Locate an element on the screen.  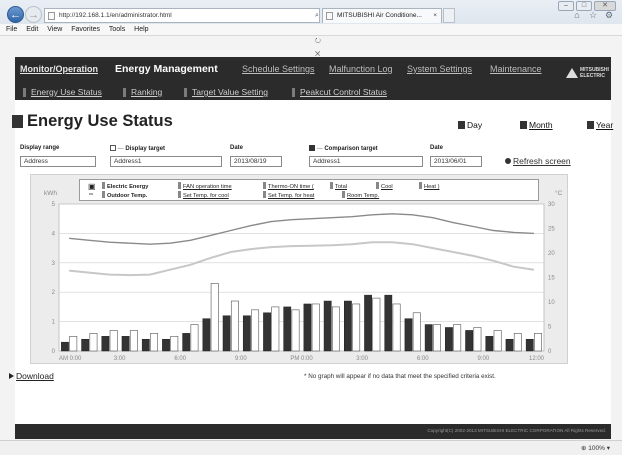
legend-set-temp-heat: Set Temp. for heat is located at coordinates (288, 195).